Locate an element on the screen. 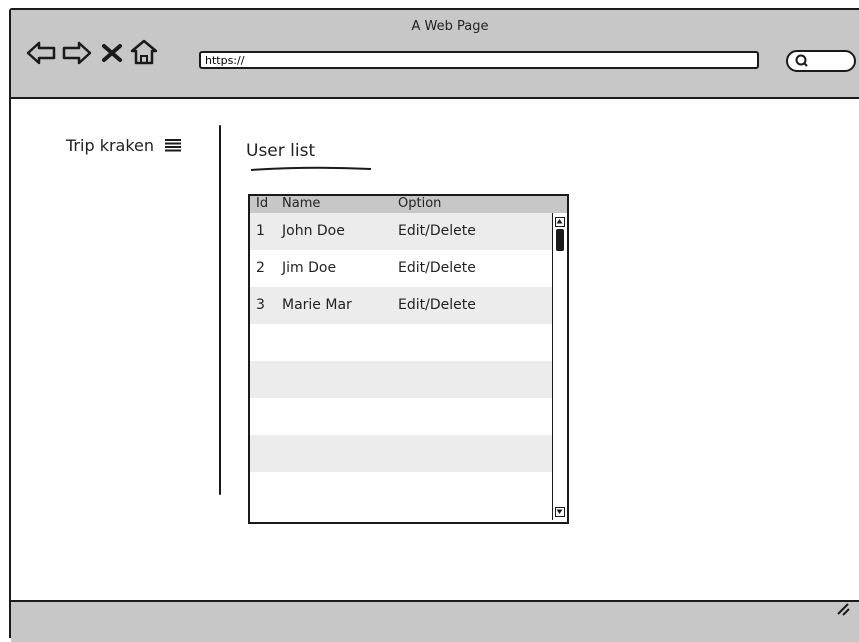 The width and height of the screenshot is (859, 642). page-title: User list is located at coordinates (281, 151).